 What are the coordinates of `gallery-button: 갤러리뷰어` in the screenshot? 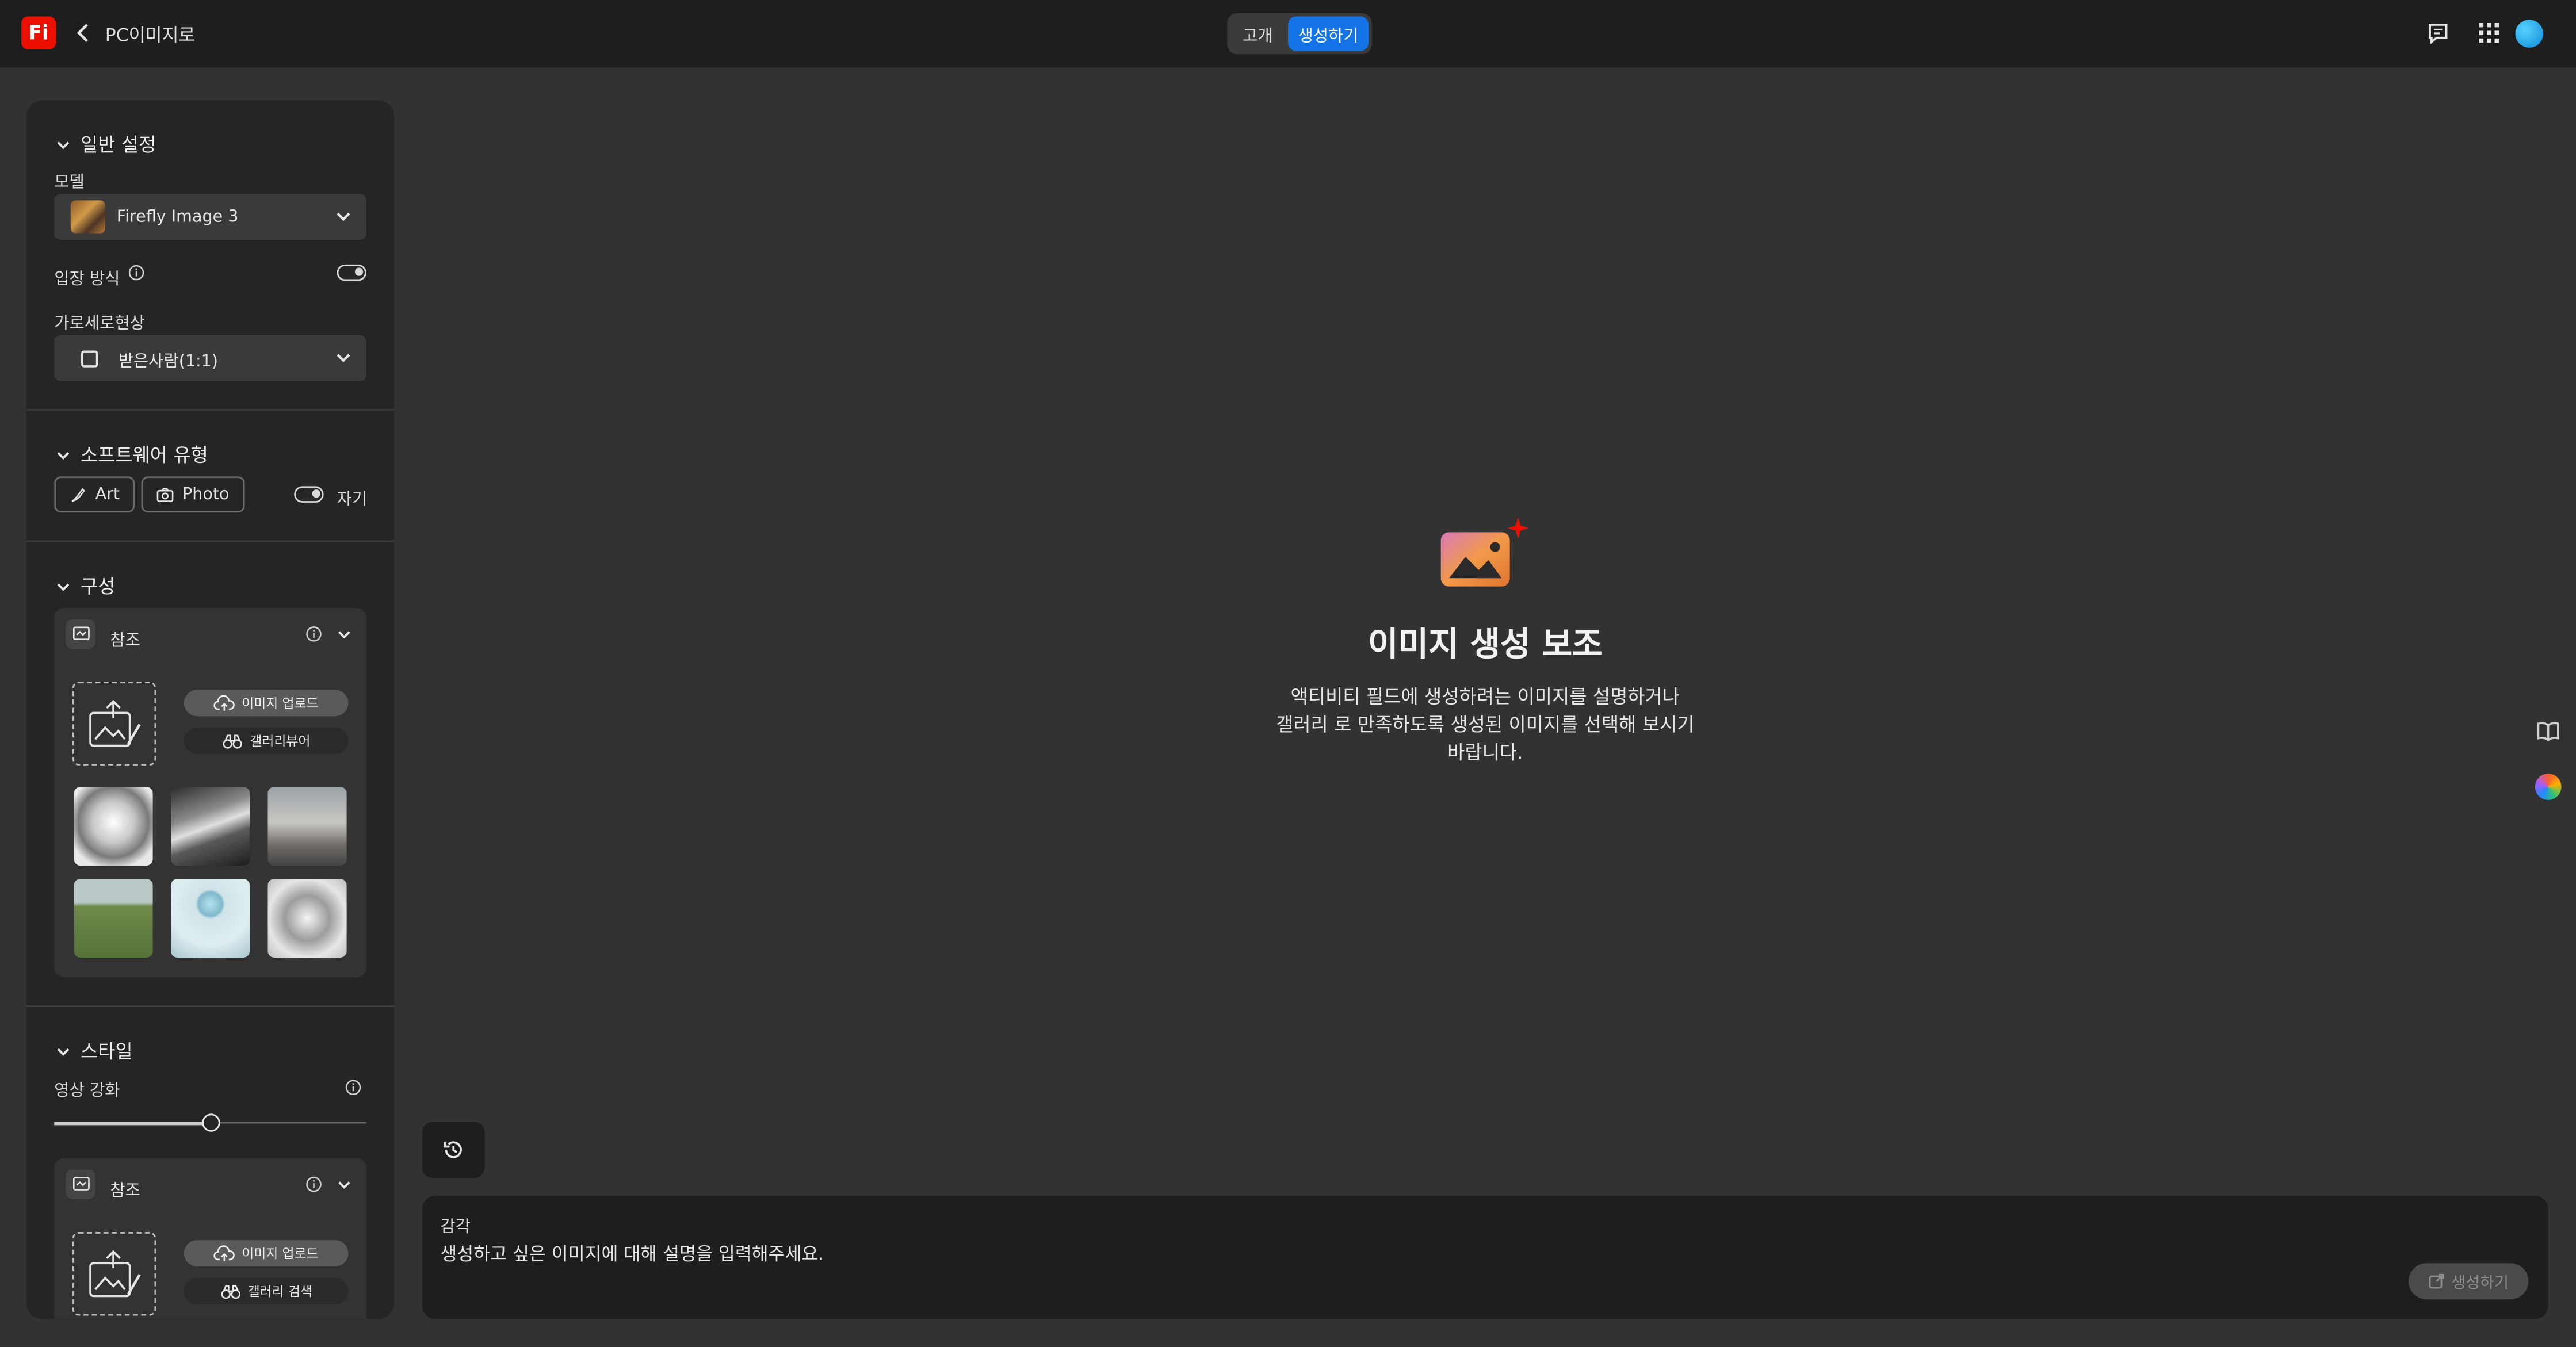 It's located at (266, 741).